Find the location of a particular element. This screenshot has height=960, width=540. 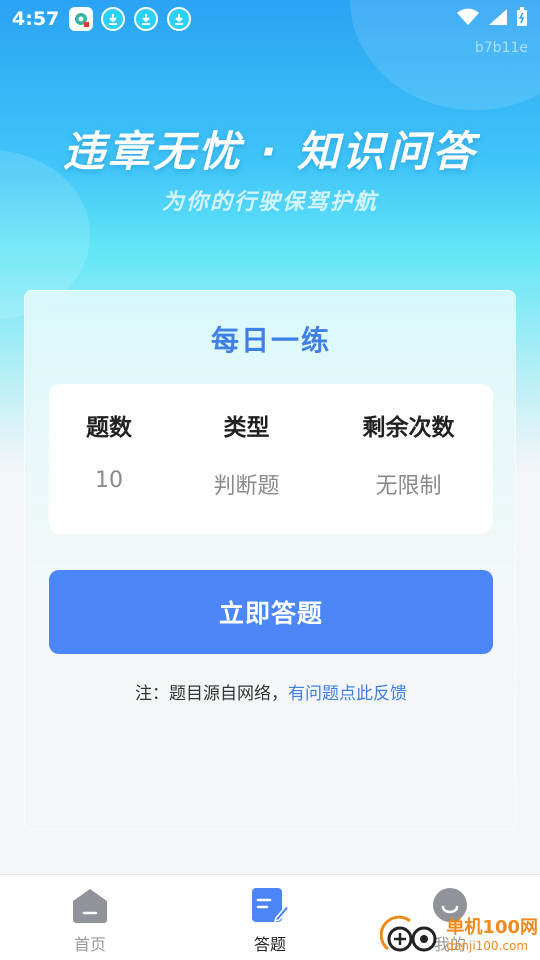

site-watermark: 单机100网 danji100.com is located at coordinates (459, 935).